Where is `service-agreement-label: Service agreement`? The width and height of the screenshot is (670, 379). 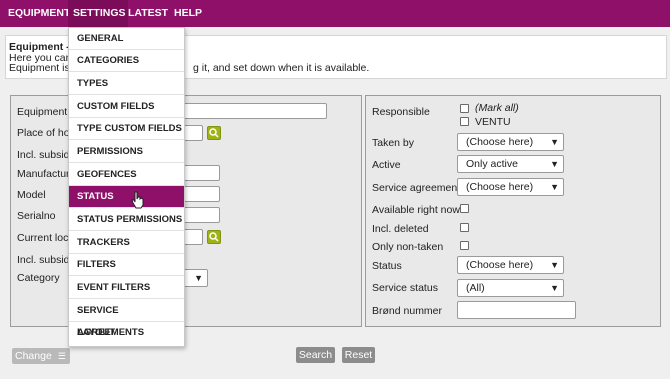
service-agreement-label: Service agreement is located at coordinates (416, 188).